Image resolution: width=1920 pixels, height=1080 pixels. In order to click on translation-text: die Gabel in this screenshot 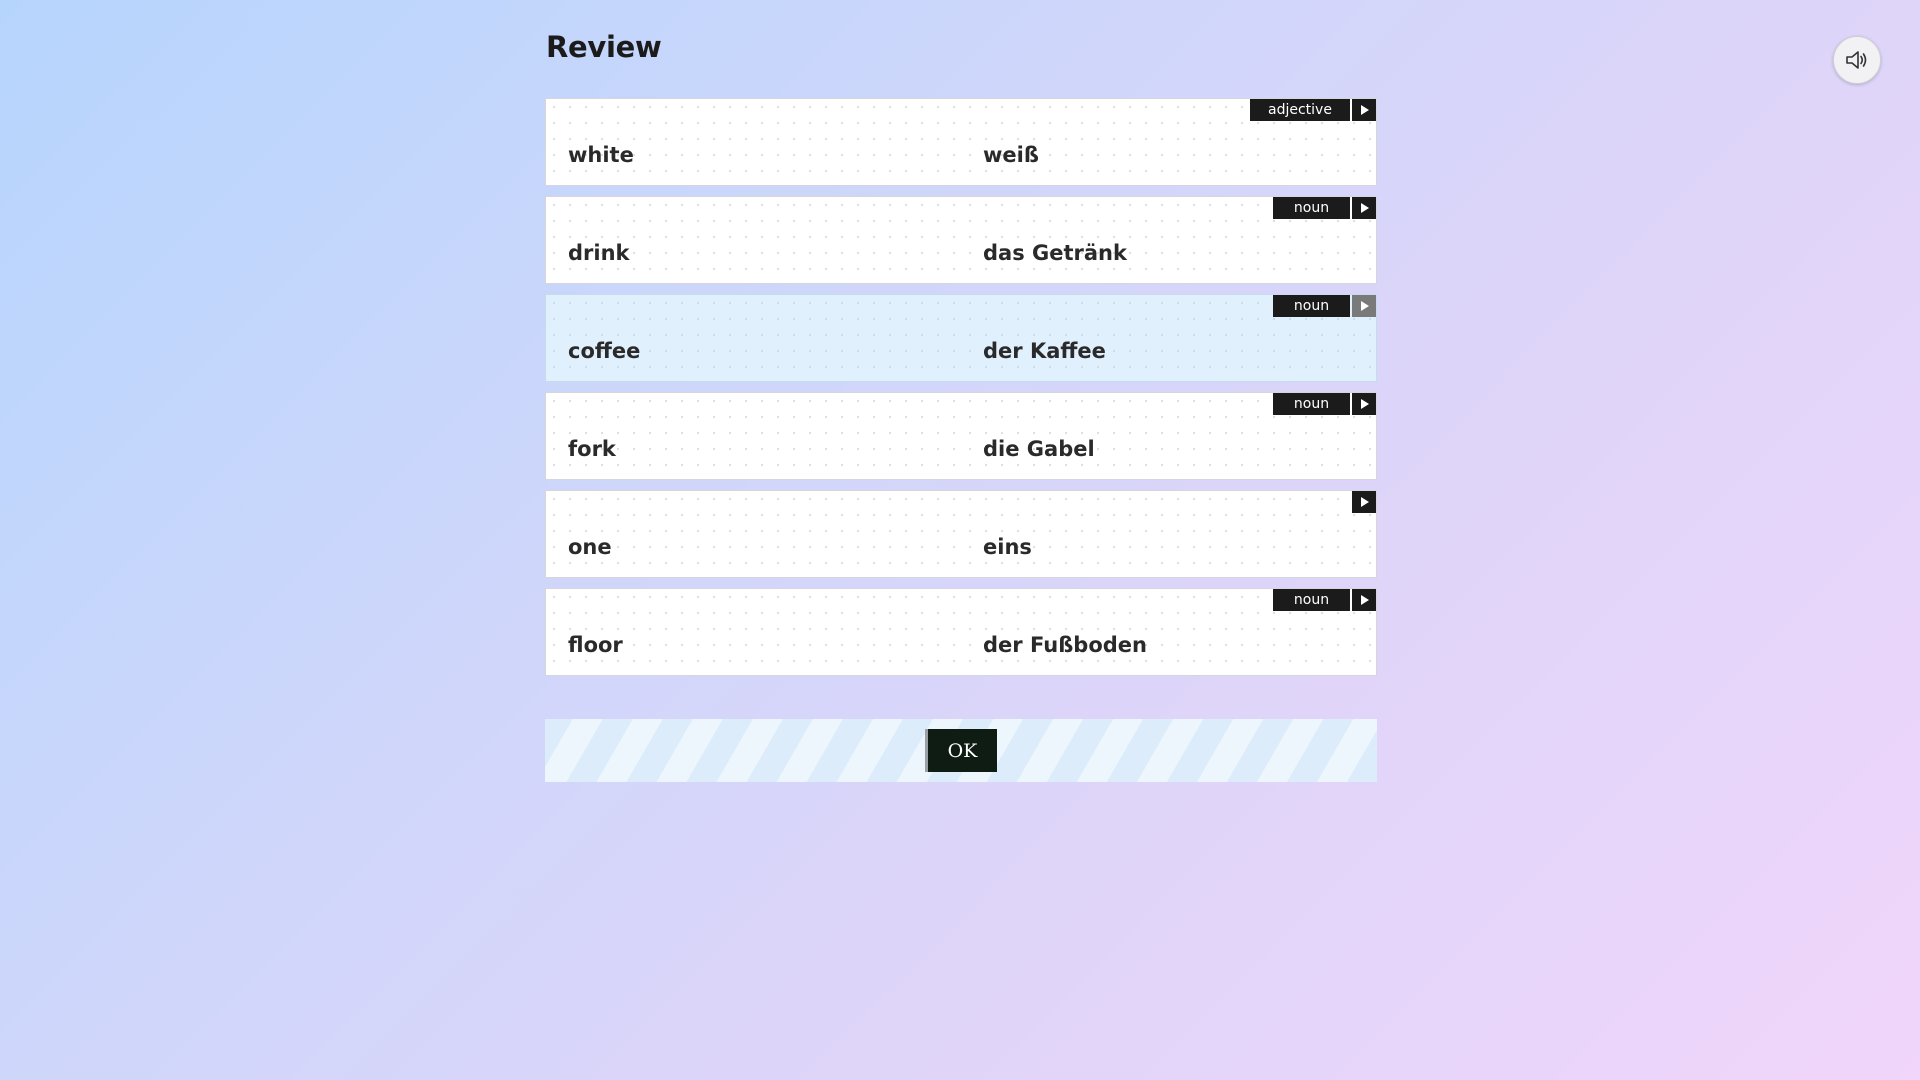, I will do `click(1039, 449)`.